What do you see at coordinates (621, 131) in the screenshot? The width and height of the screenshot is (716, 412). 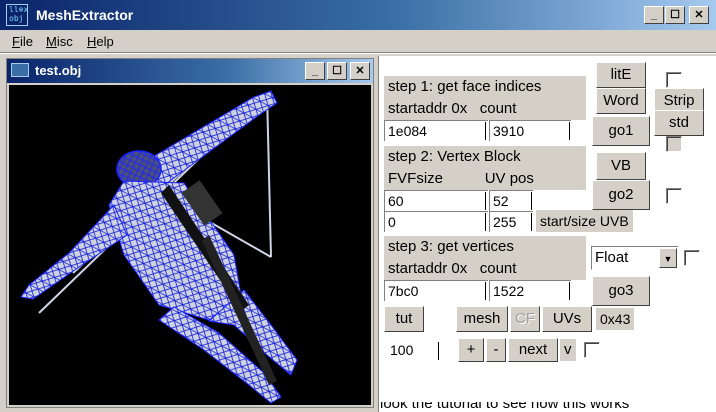 I see `go1-button: go1` at bounding box center [621, 131].